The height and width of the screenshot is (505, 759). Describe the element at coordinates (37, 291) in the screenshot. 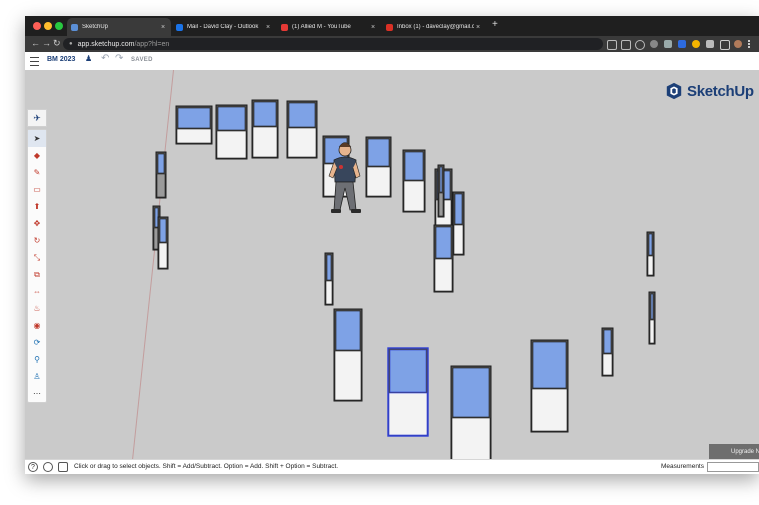

I see `tape-measure-tool-icon: ⇔` at that location.